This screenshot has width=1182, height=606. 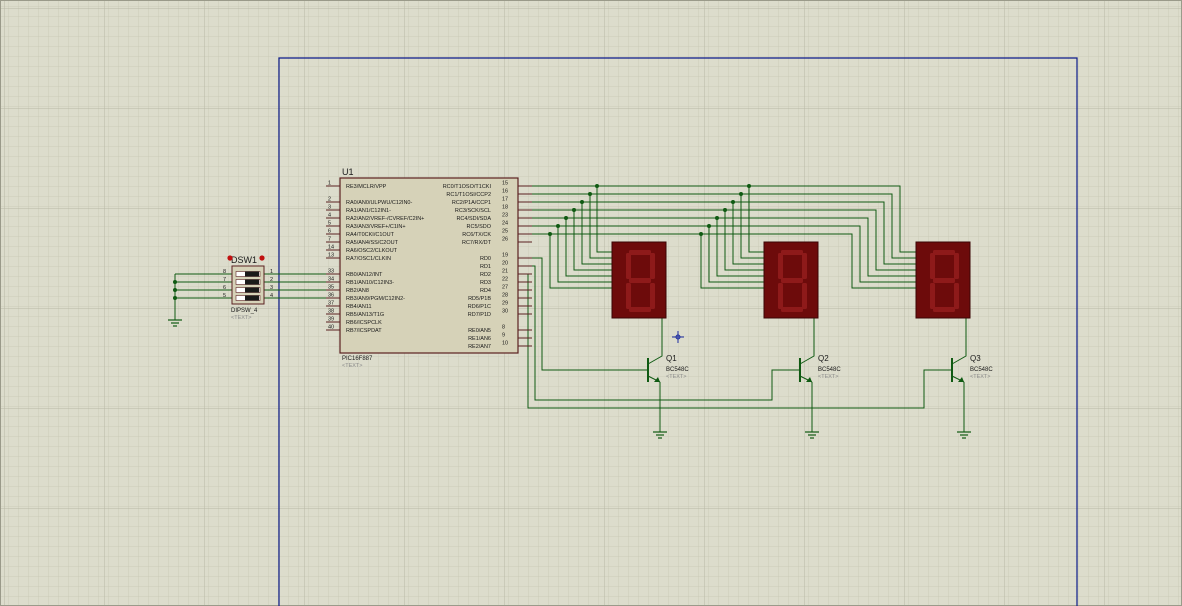 What do you see at coordinates (485, 275) in the screenshot?
I see `pin-name: RD2` at bounding box center [485, 275].